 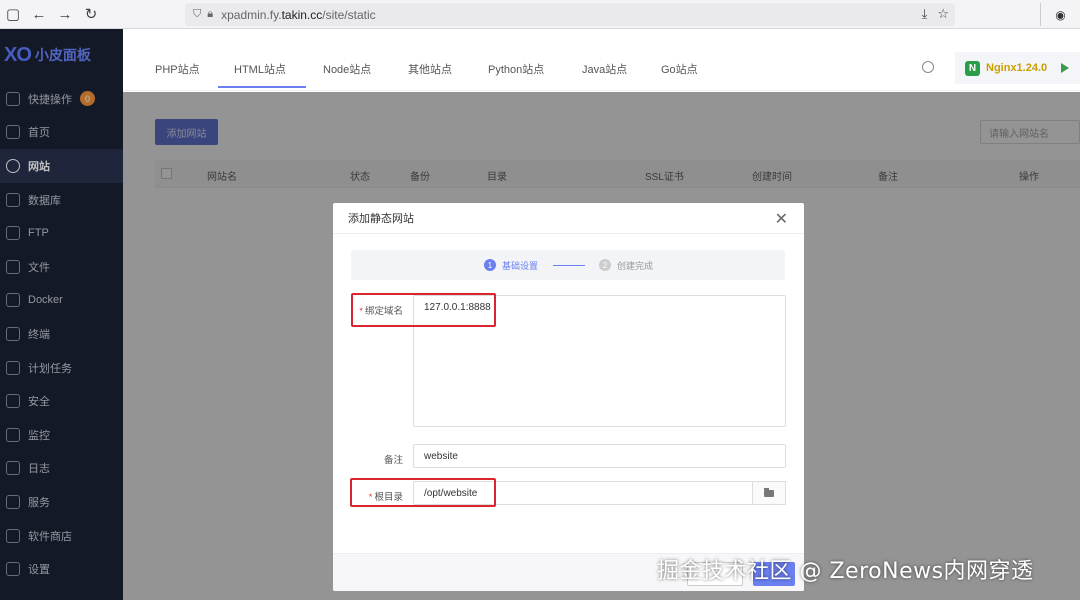 What do you see at coordinates (568, 218) in the screenshot?
I see `dialog-title: 添加静态网站` at bounding box center [568, 218].